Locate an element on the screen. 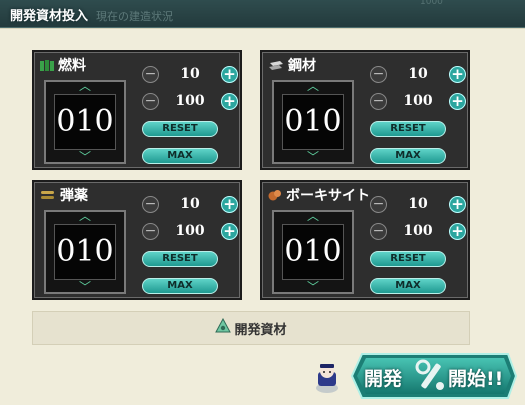 The image size is (525, 405). fuel-icon is located at coordinates (47, 65).